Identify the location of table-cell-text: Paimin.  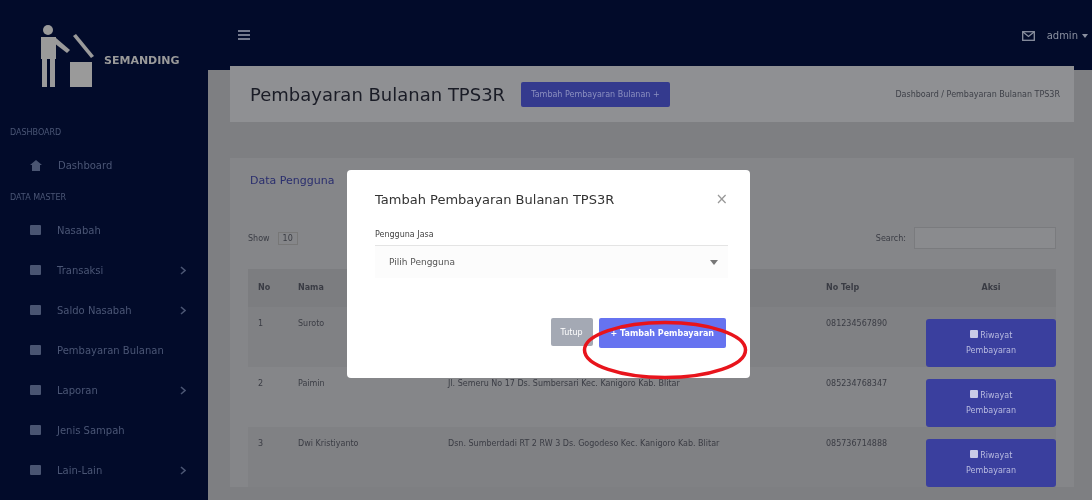
(311, 383).